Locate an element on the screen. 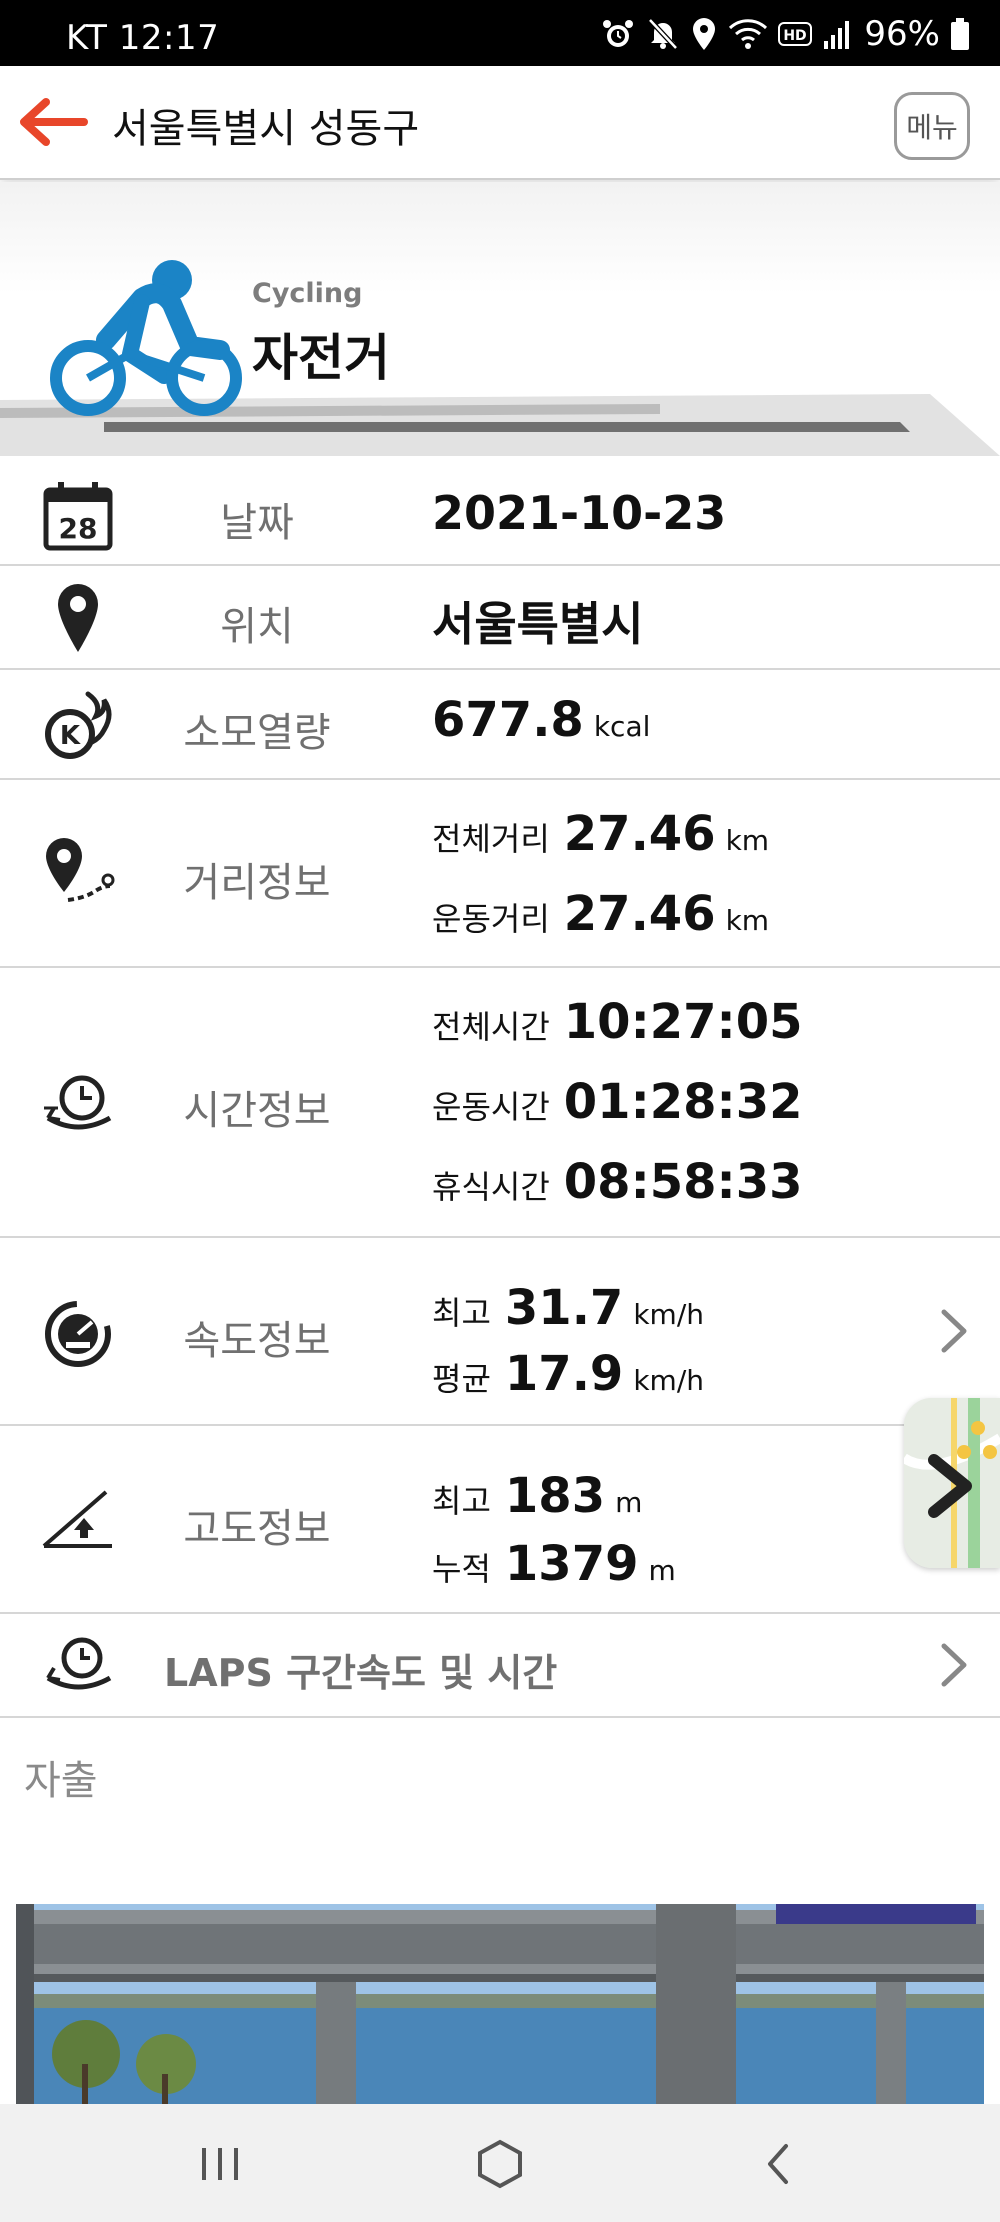 The image size is (1000, 2222). status-bar: KT 12:17 HD 96% is located at coordinates (500, 33).